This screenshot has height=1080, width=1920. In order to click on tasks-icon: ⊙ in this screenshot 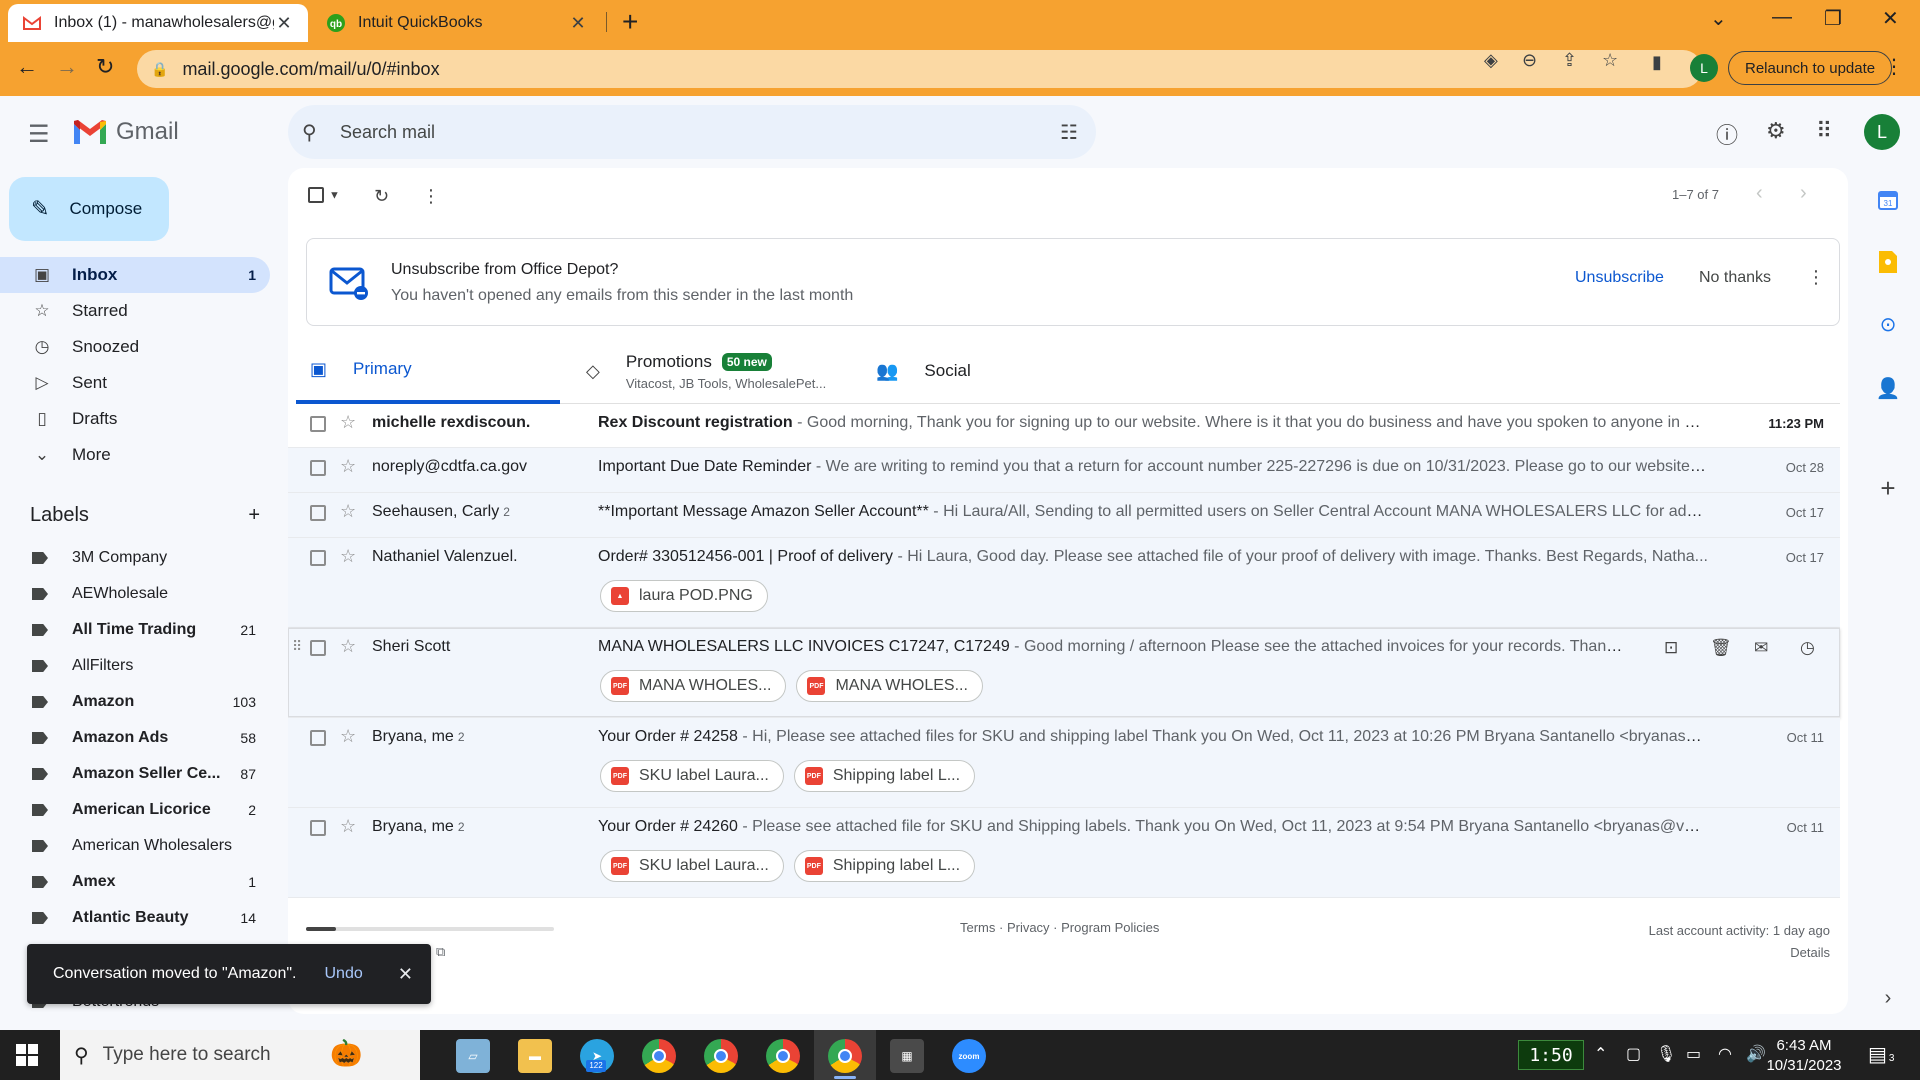, I will do `click(1888, 324)`.